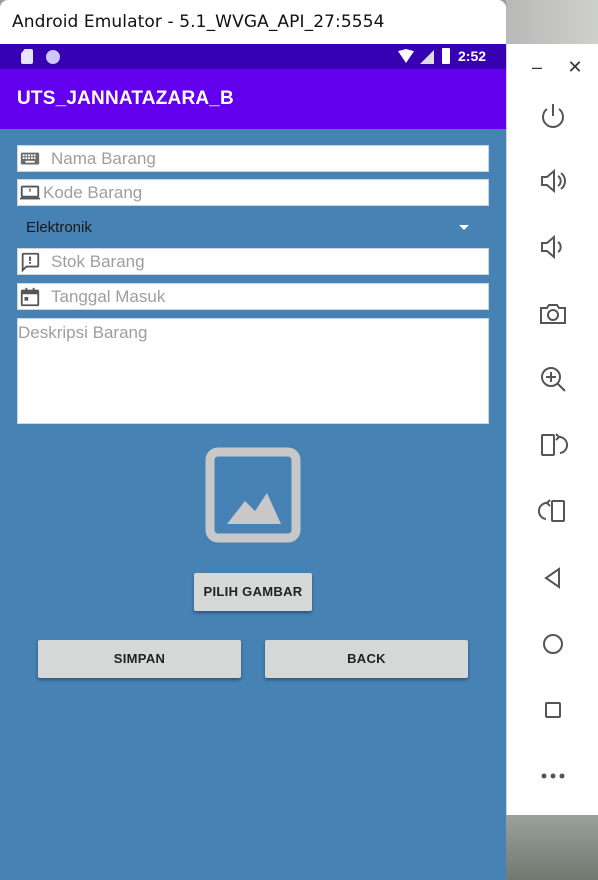  I want to click on status-bar: 2:52, so click(253, 56).